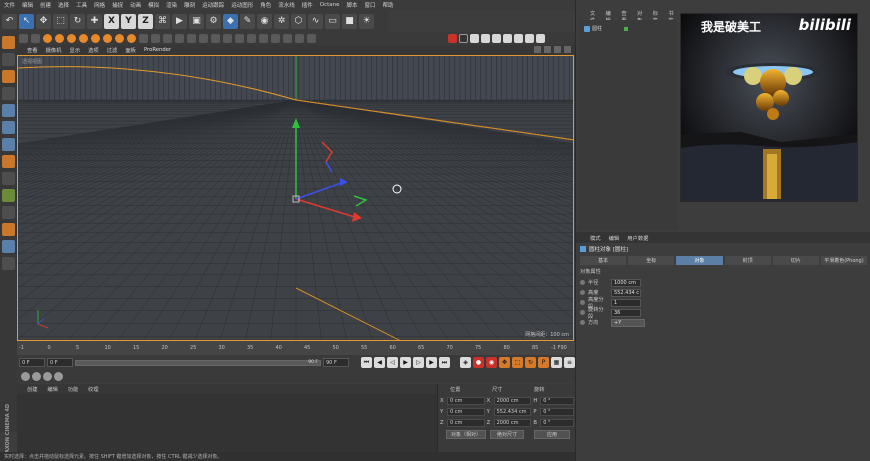  Describe the element at coordinates (465, 411) in the screenshot. I see `position-y-field: 0 cm` at that location.